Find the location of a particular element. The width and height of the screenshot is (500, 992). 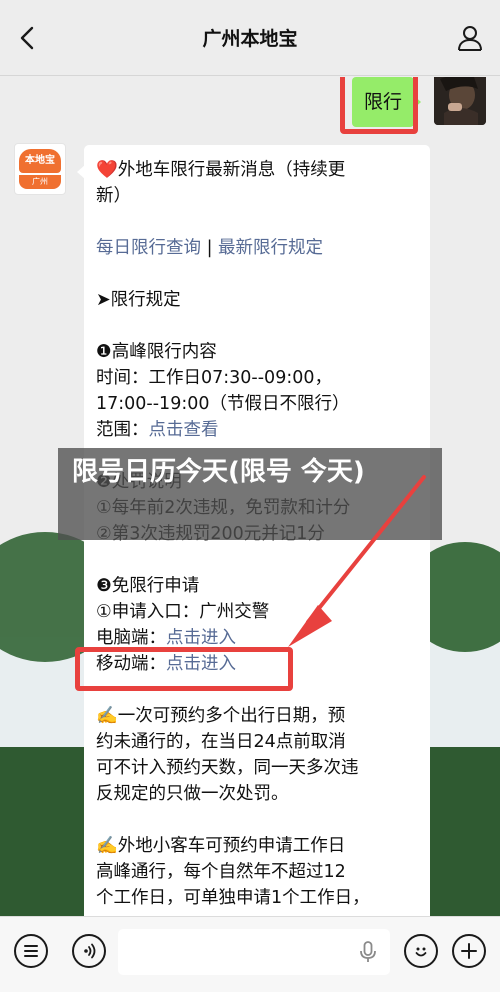

overlay-title-banner: 限号日历今天(限号 今天) is located at coordinates (250, 494).